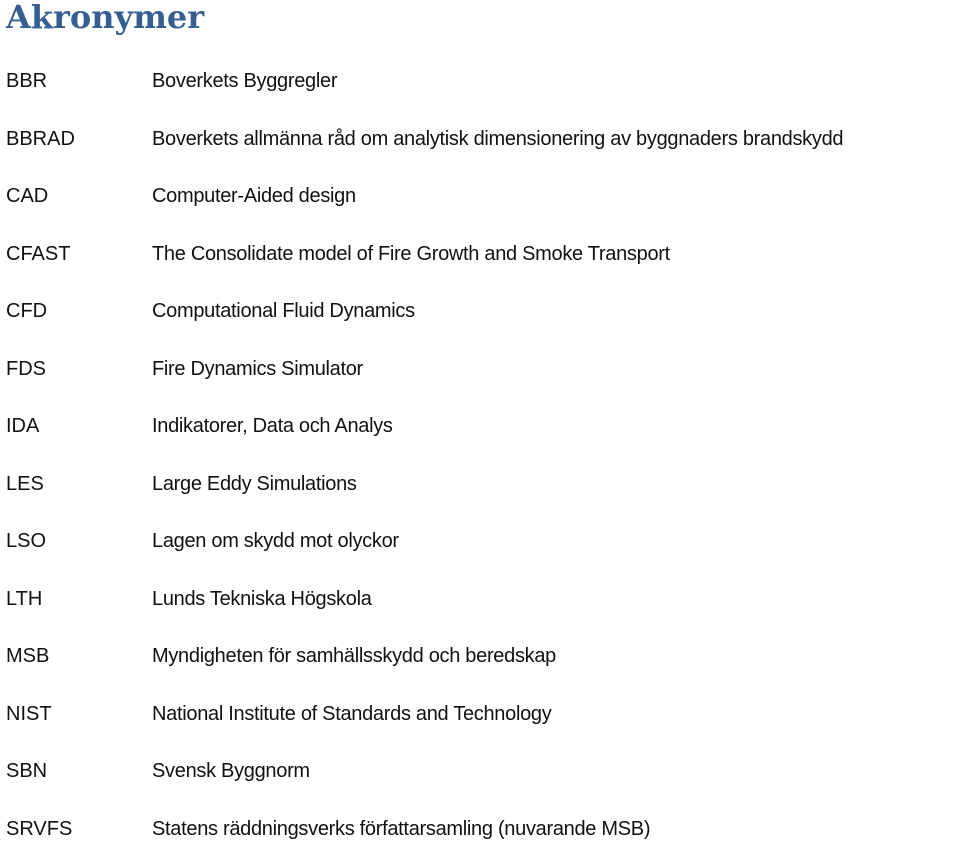  What do you see at coordinates (480, 315) in the screenshot?
I see `acronym-row: CFD Computational Fluid Dynamics` at bounding box center [480, 315].